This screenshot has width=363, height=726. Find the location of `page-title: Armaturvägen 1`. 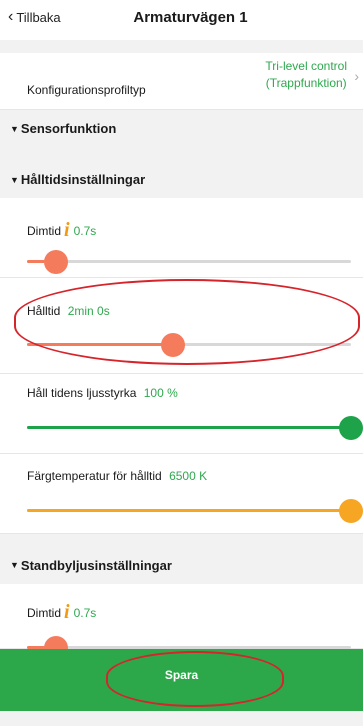

page-title: Armaturvägen 1 is located at coordinates (190, 17).